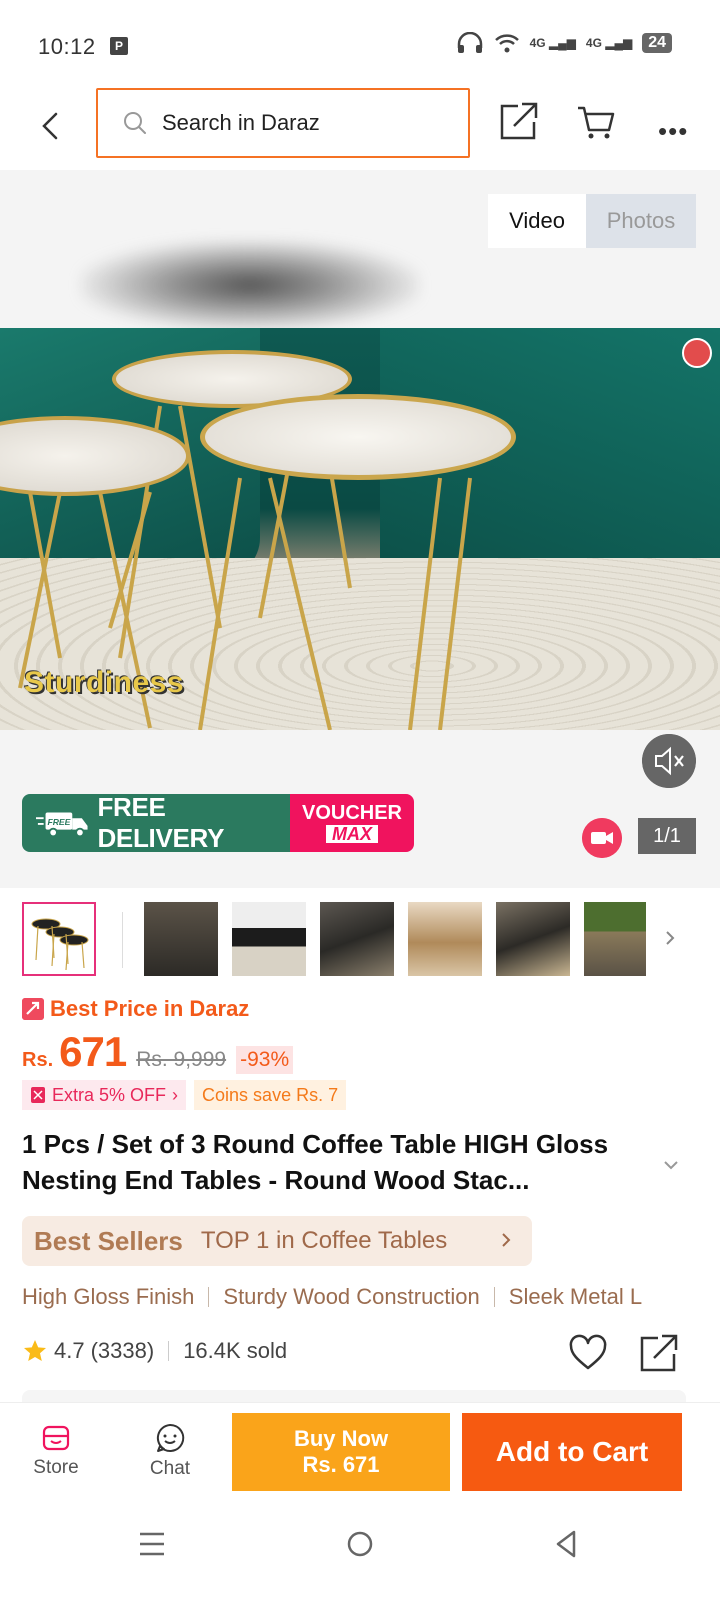 This screenshot has height=1600, width=720. What do you see at coordinates (104, 1095) in the screenshot?
I see `extra-off-chip: Extra 5% OFF ›` at bounding box center [104, 1095].